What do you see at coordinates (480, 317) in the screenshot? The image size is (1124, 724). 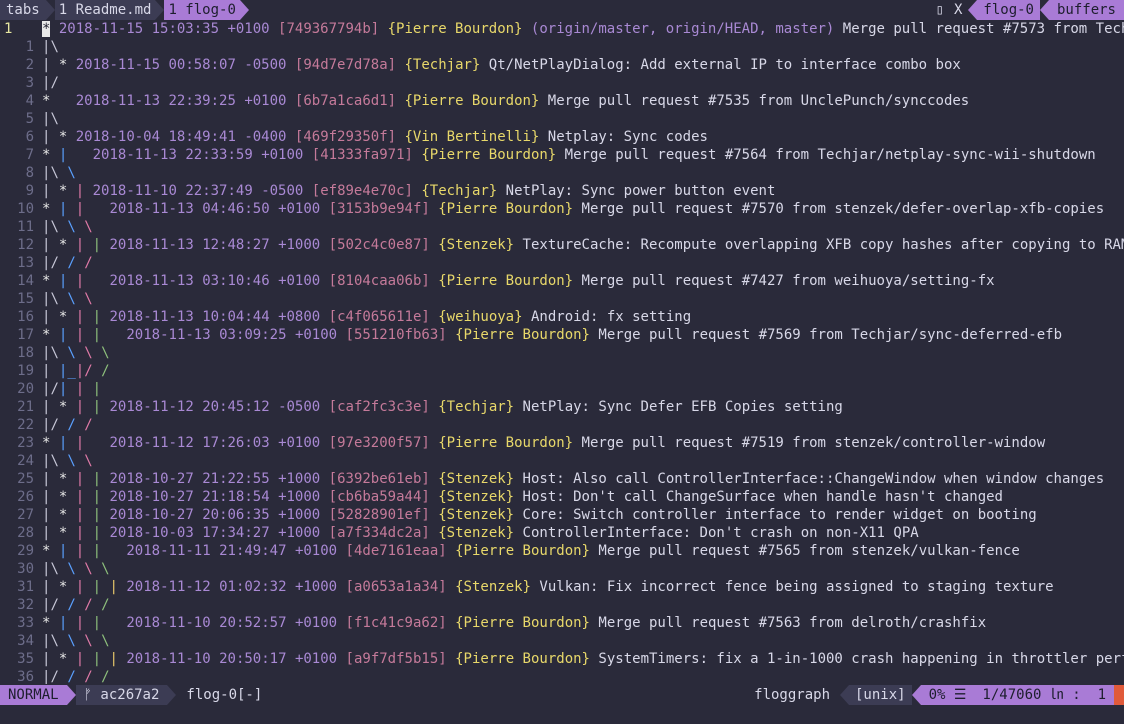 I see `commit-author: {weihuoya}` at bounding box center [480, 317].